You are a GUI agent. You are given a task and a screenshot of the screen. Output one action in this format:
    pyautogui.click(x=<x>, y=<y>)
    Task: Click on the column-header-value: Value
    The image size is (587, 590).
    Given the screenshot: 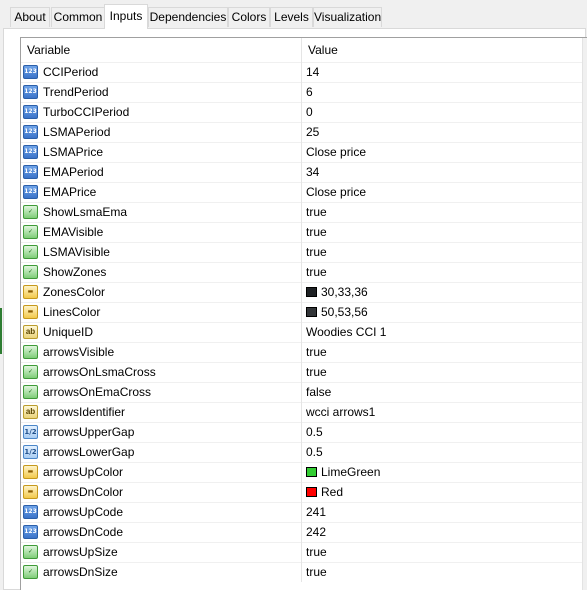 What is the action you would take?
    pyautogui.click(x=442, y=50)
    